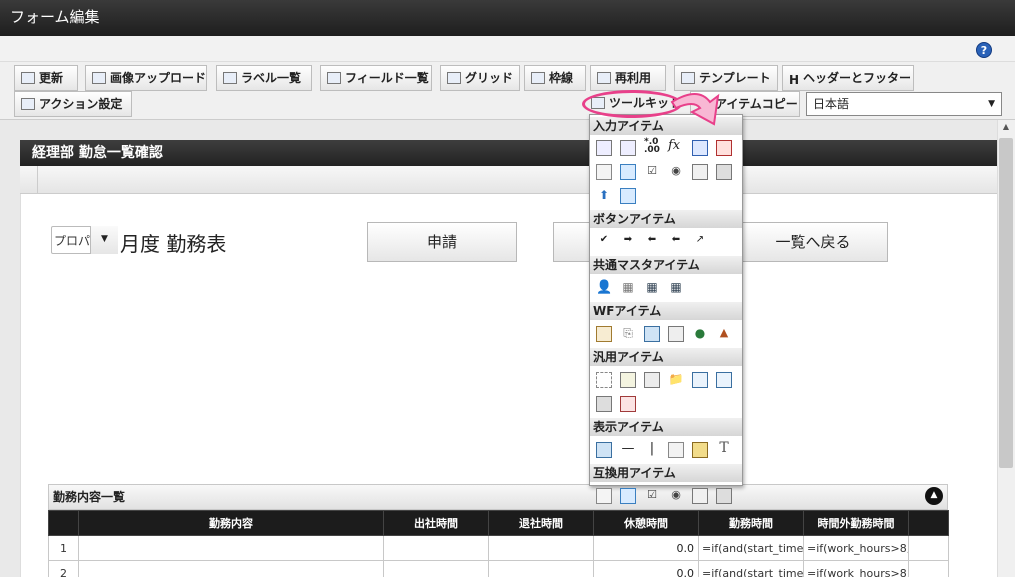 This screenshot has height=577, width=1015. I want to click on submit-button-icon: ✔, so click(604, 242).